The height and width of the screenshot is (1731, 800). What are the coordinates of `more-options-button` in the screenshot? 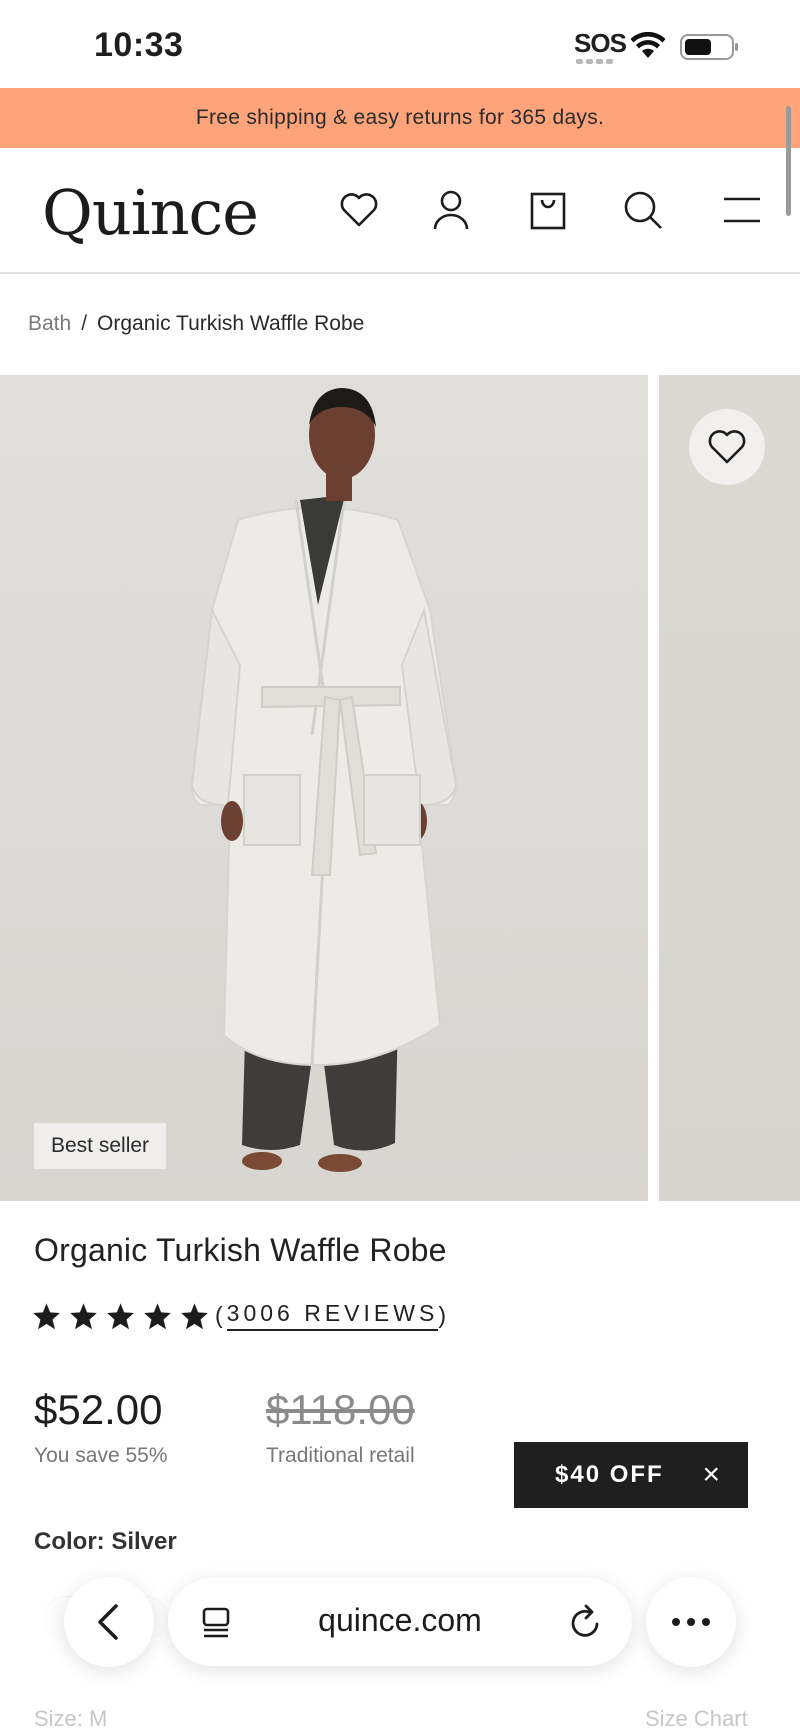 It's located at (691, 1622).